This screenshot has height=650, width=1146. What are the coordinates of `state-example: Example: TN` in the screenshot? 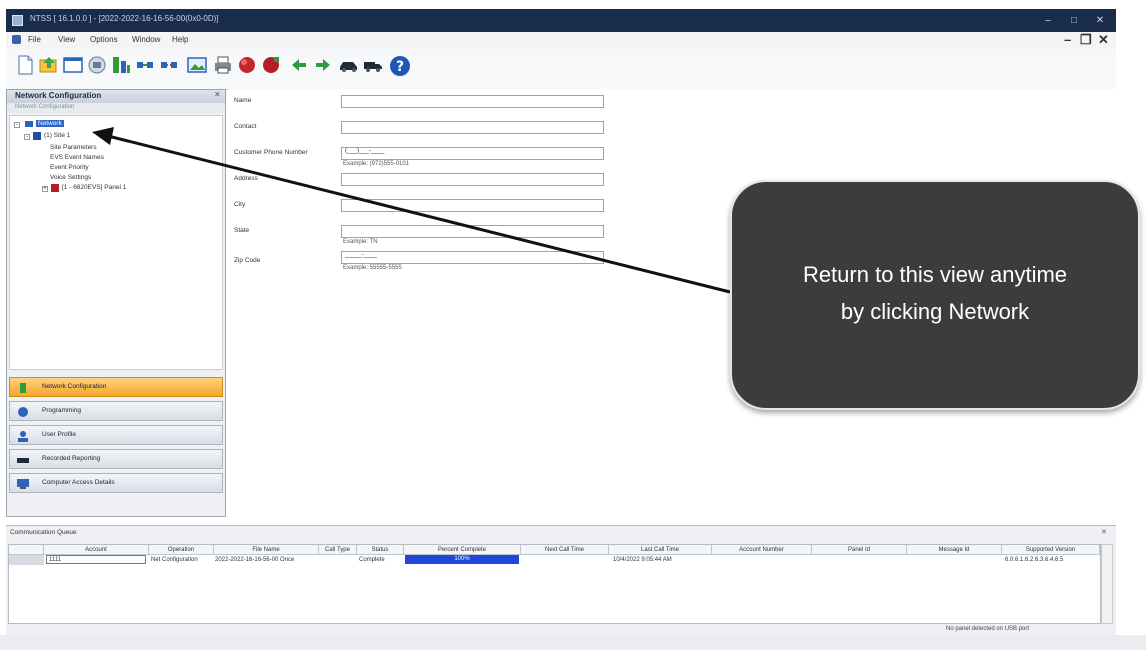 It's located at (360, 242).